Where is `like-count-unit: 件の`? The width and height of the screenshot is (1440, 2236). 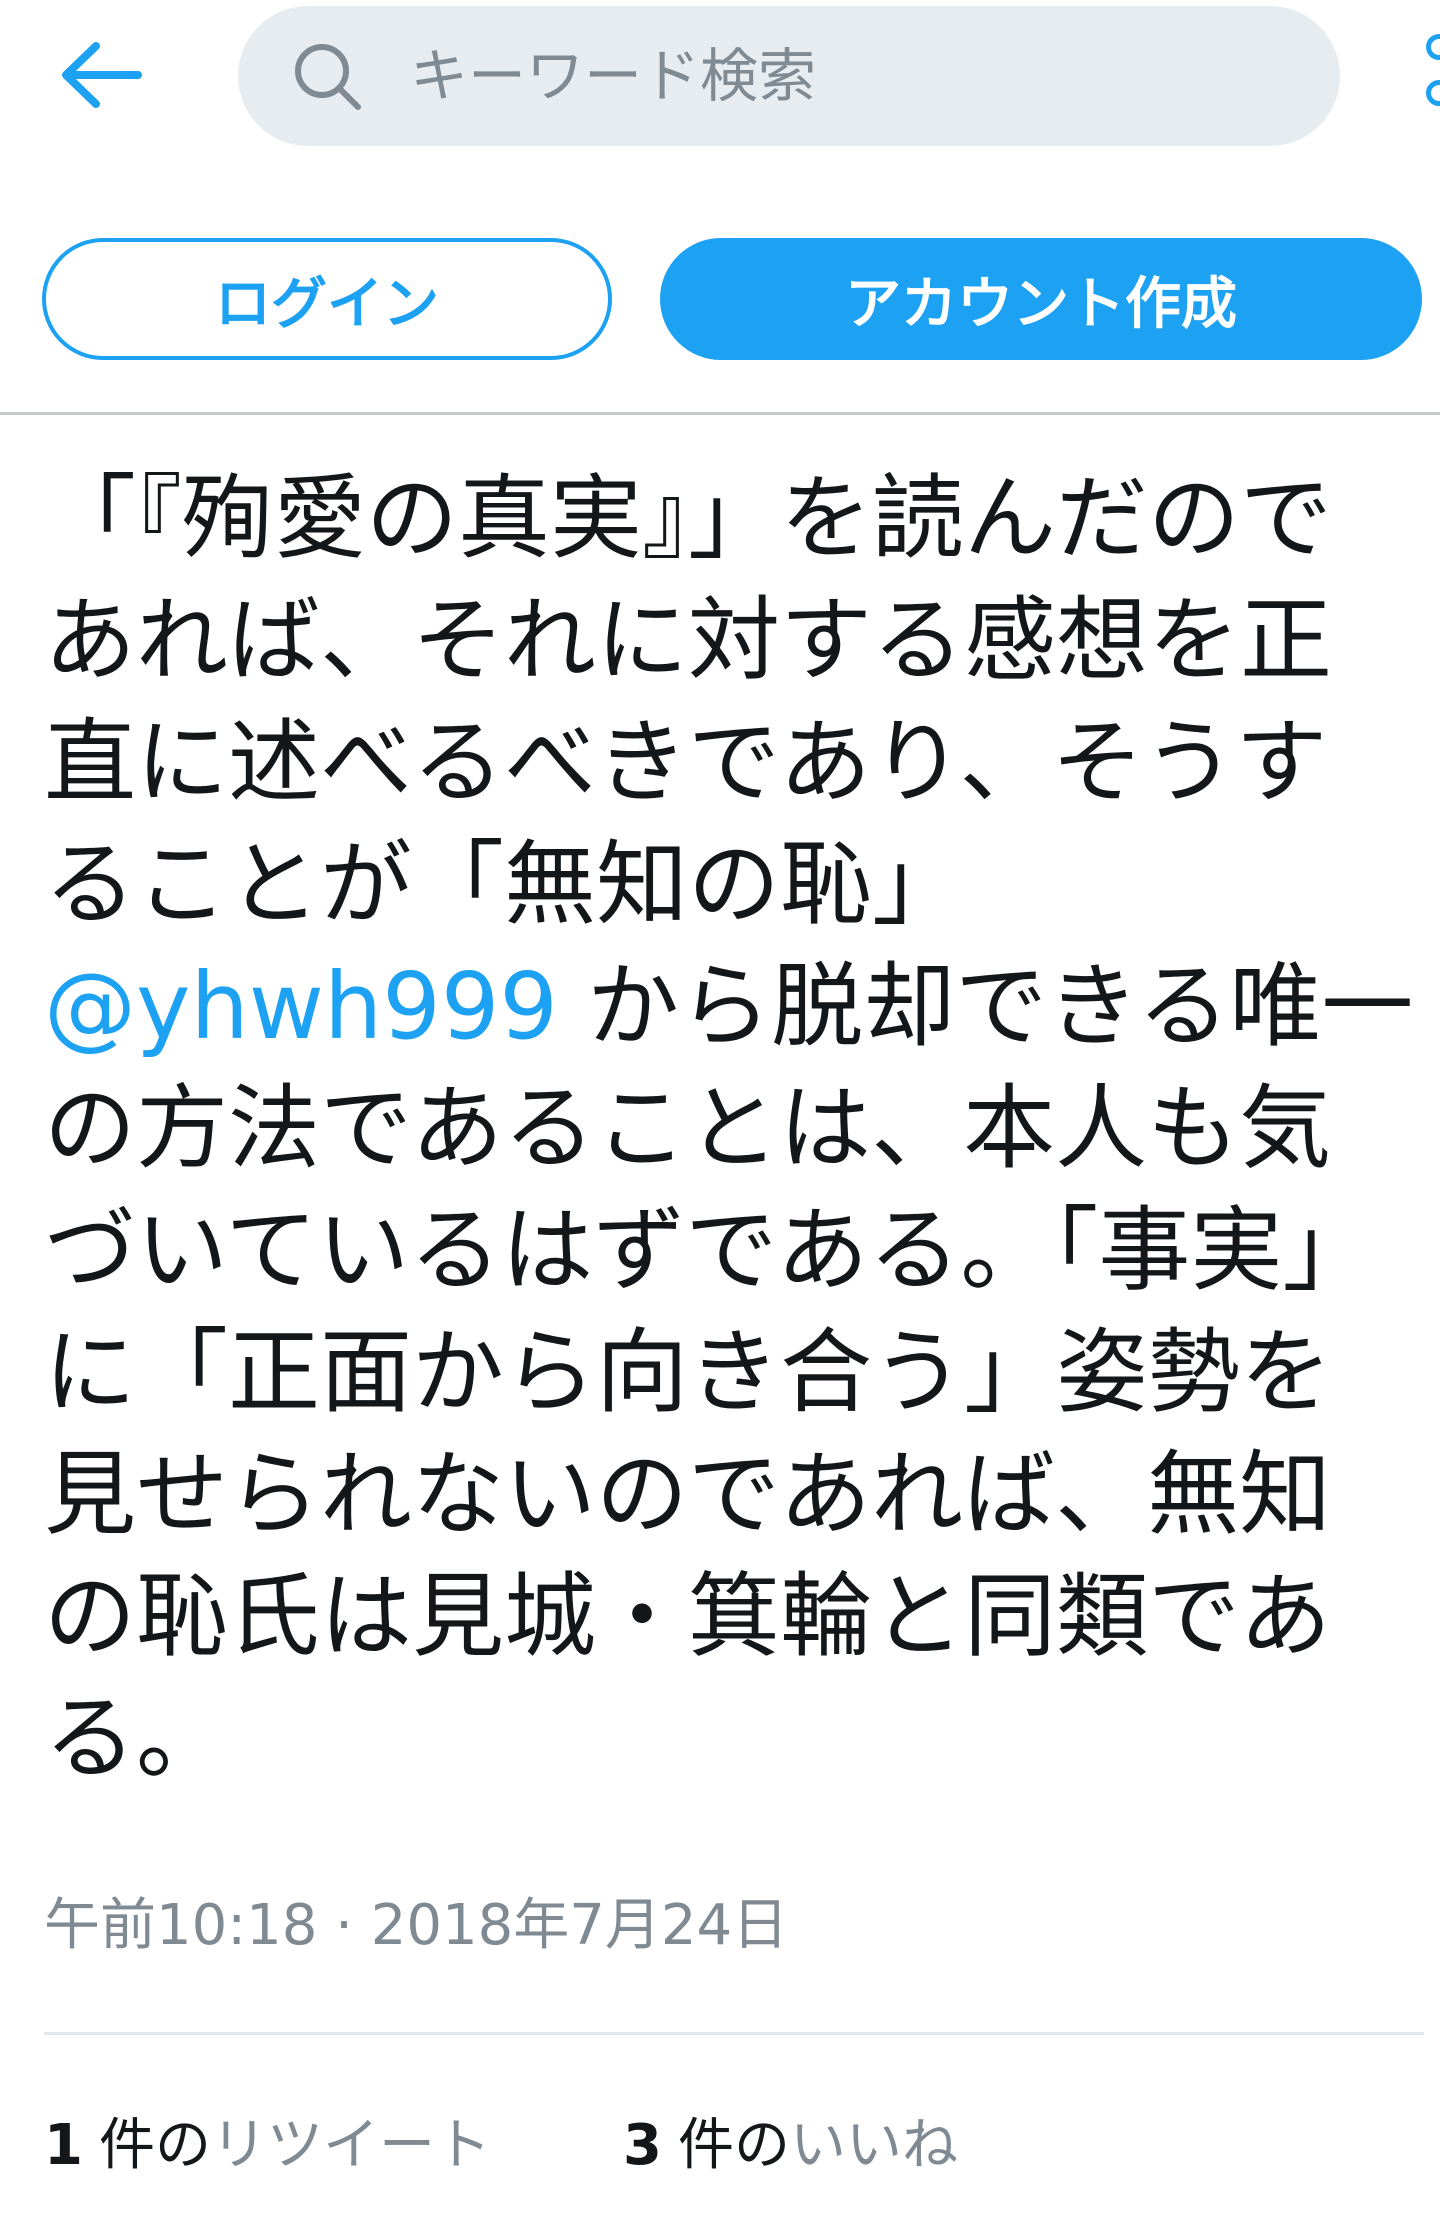
like-count-unit: 件の is located at coordinates (733, 2145).